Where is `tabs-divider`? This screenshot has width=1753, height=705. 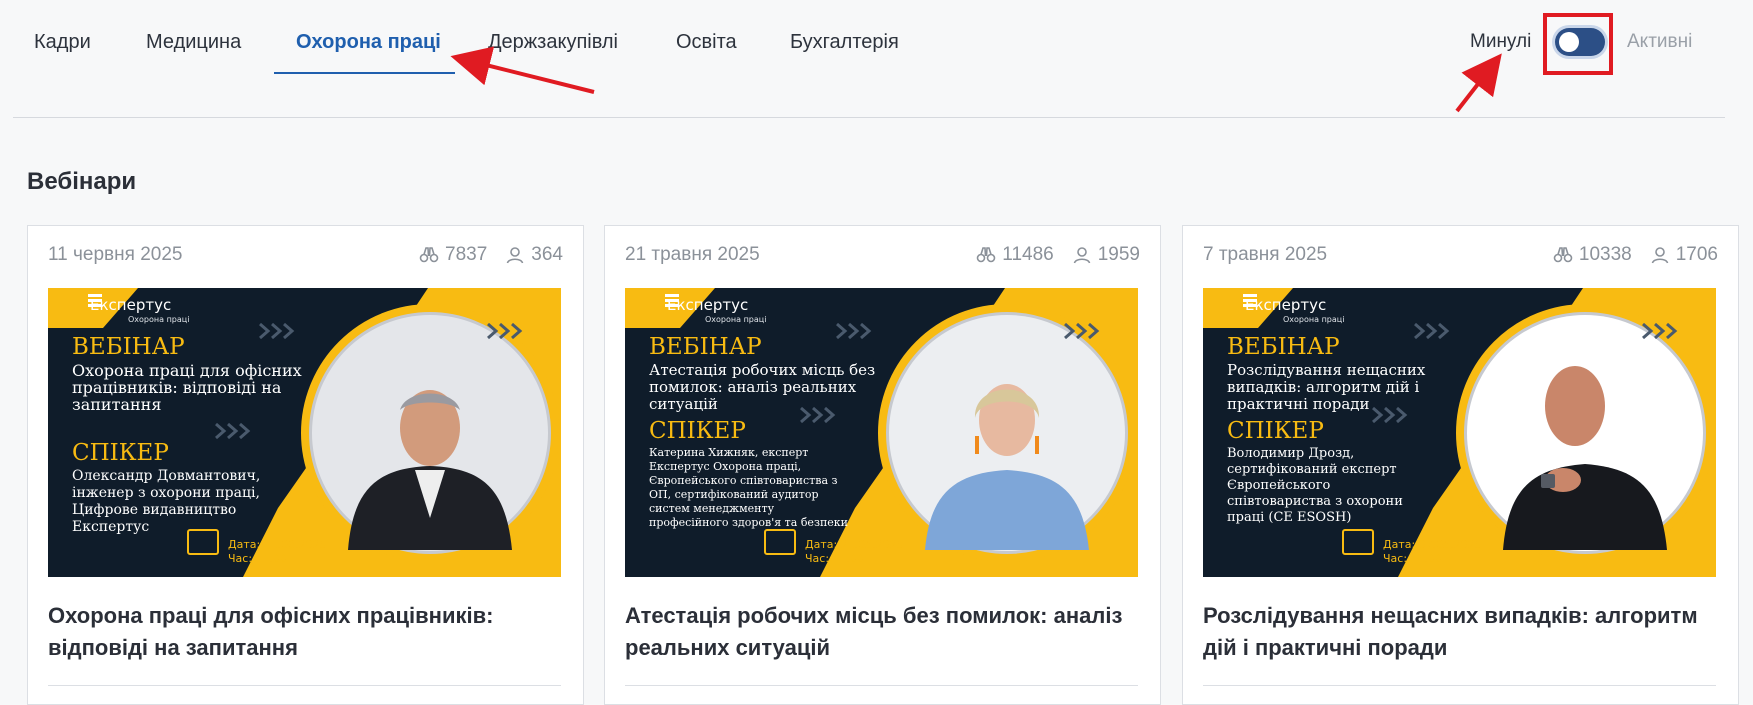 tabs-divider is located at coordinates (869, 117).